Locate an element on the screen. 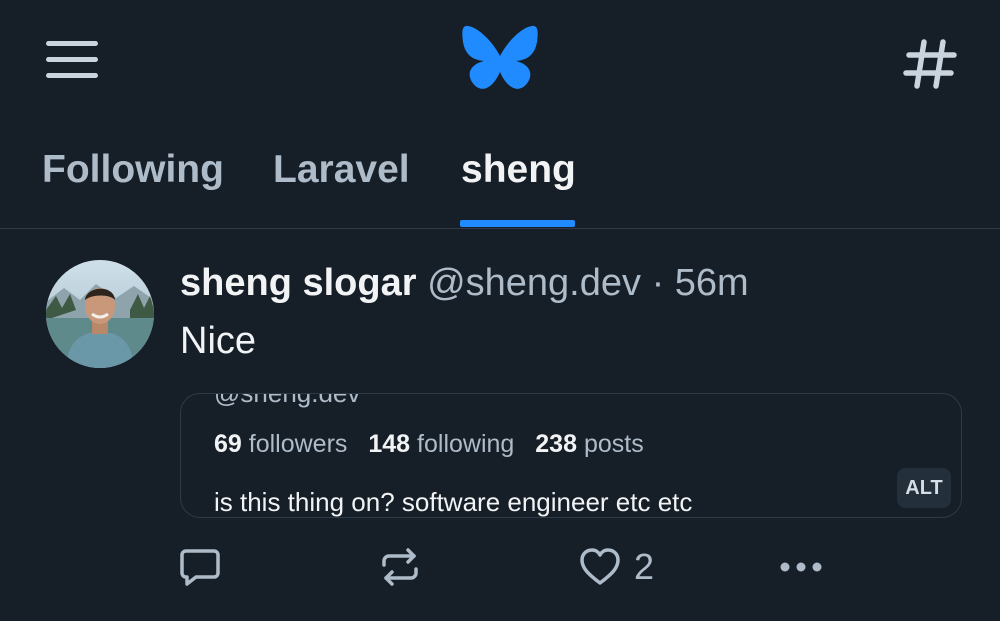 Image resolution: width=1000 pixels, height=621 pixels. more-options-button is located at coordinates (801, 567).